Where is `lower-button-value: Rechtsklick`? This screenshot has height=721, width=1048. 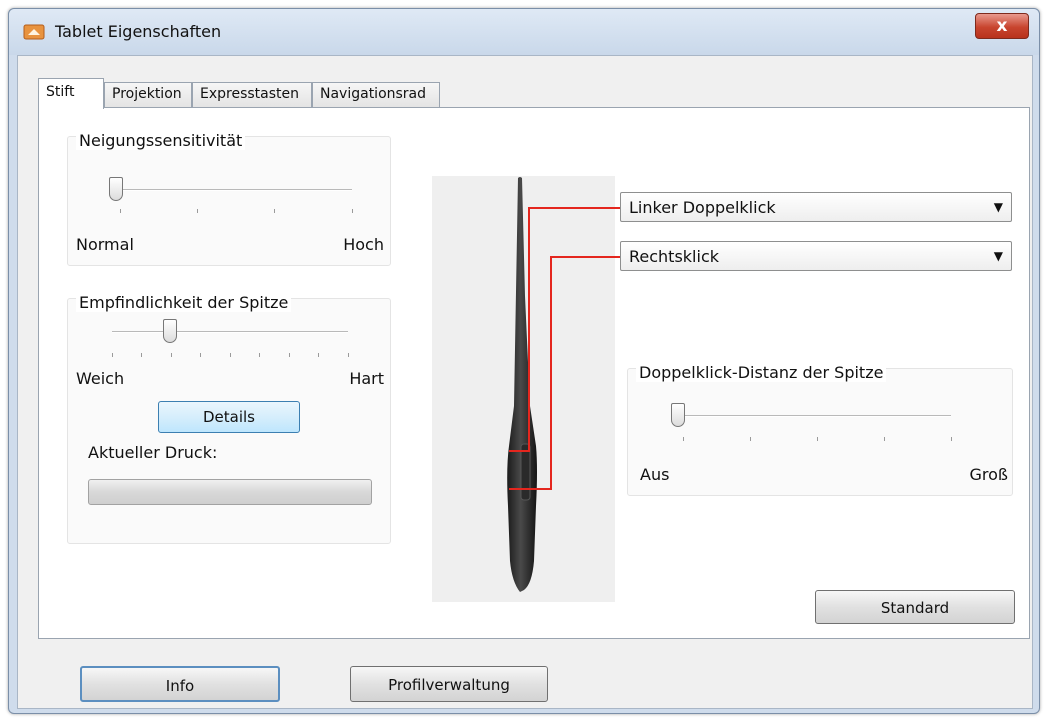
lower-button-value: Rechtsklick is located at coordinates (674, 256).